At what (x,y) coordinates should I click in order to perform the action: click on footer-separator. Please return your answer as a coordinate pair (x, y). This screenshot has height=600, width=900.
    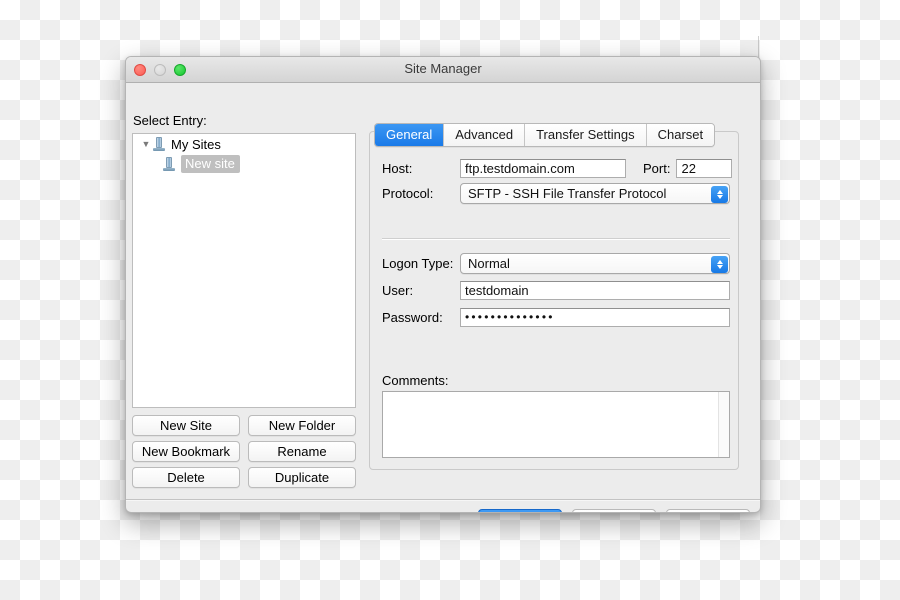
    Looking at the image, I should click on (443, 500).